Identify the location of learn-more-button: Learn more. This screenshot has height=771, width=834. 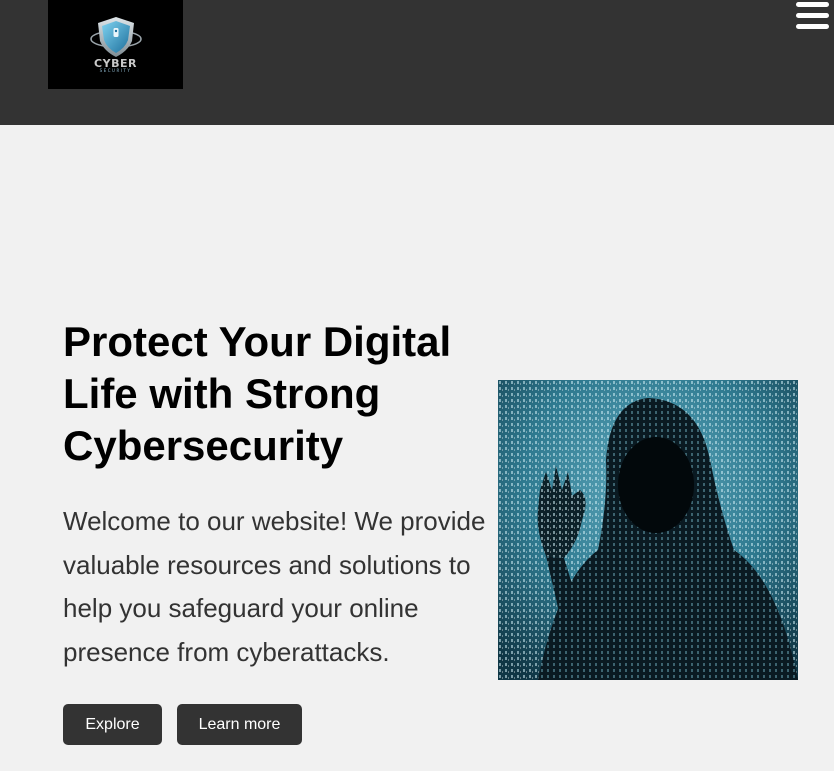
(239, 724).